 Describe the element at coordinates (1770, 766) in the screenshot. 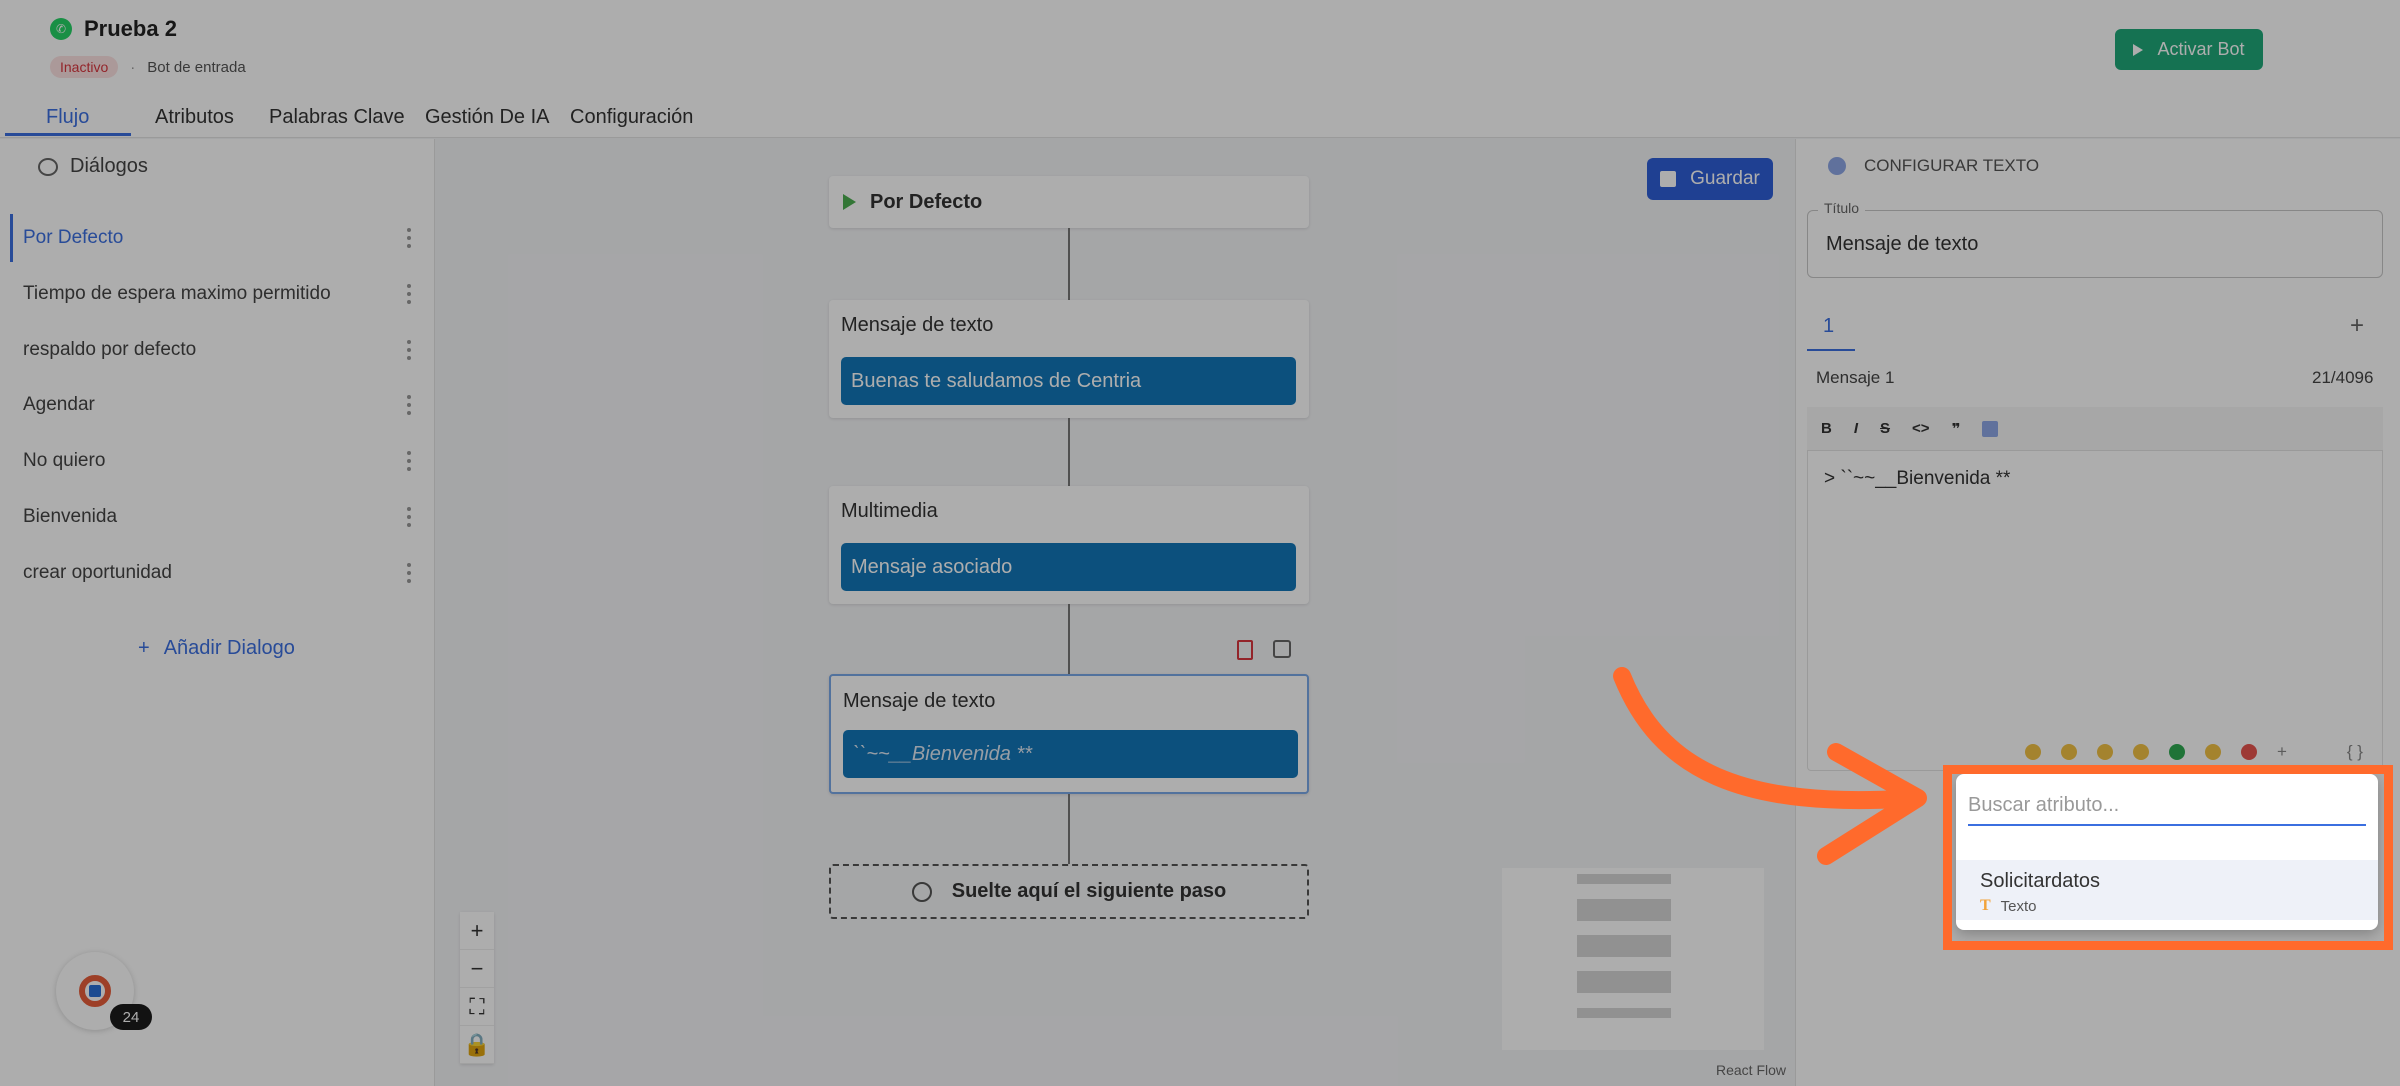

I see `pointer-arrow-icon` at that location.